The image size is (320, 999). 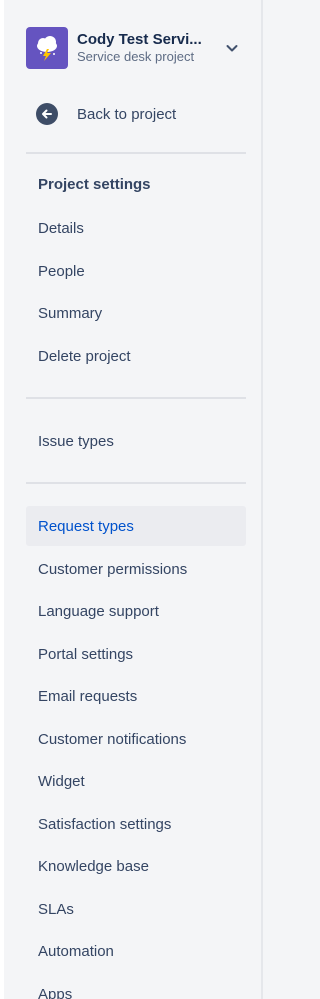 I want to click on nav-item-customer-notifications: Customer notifications, so click(x=136, y=739).